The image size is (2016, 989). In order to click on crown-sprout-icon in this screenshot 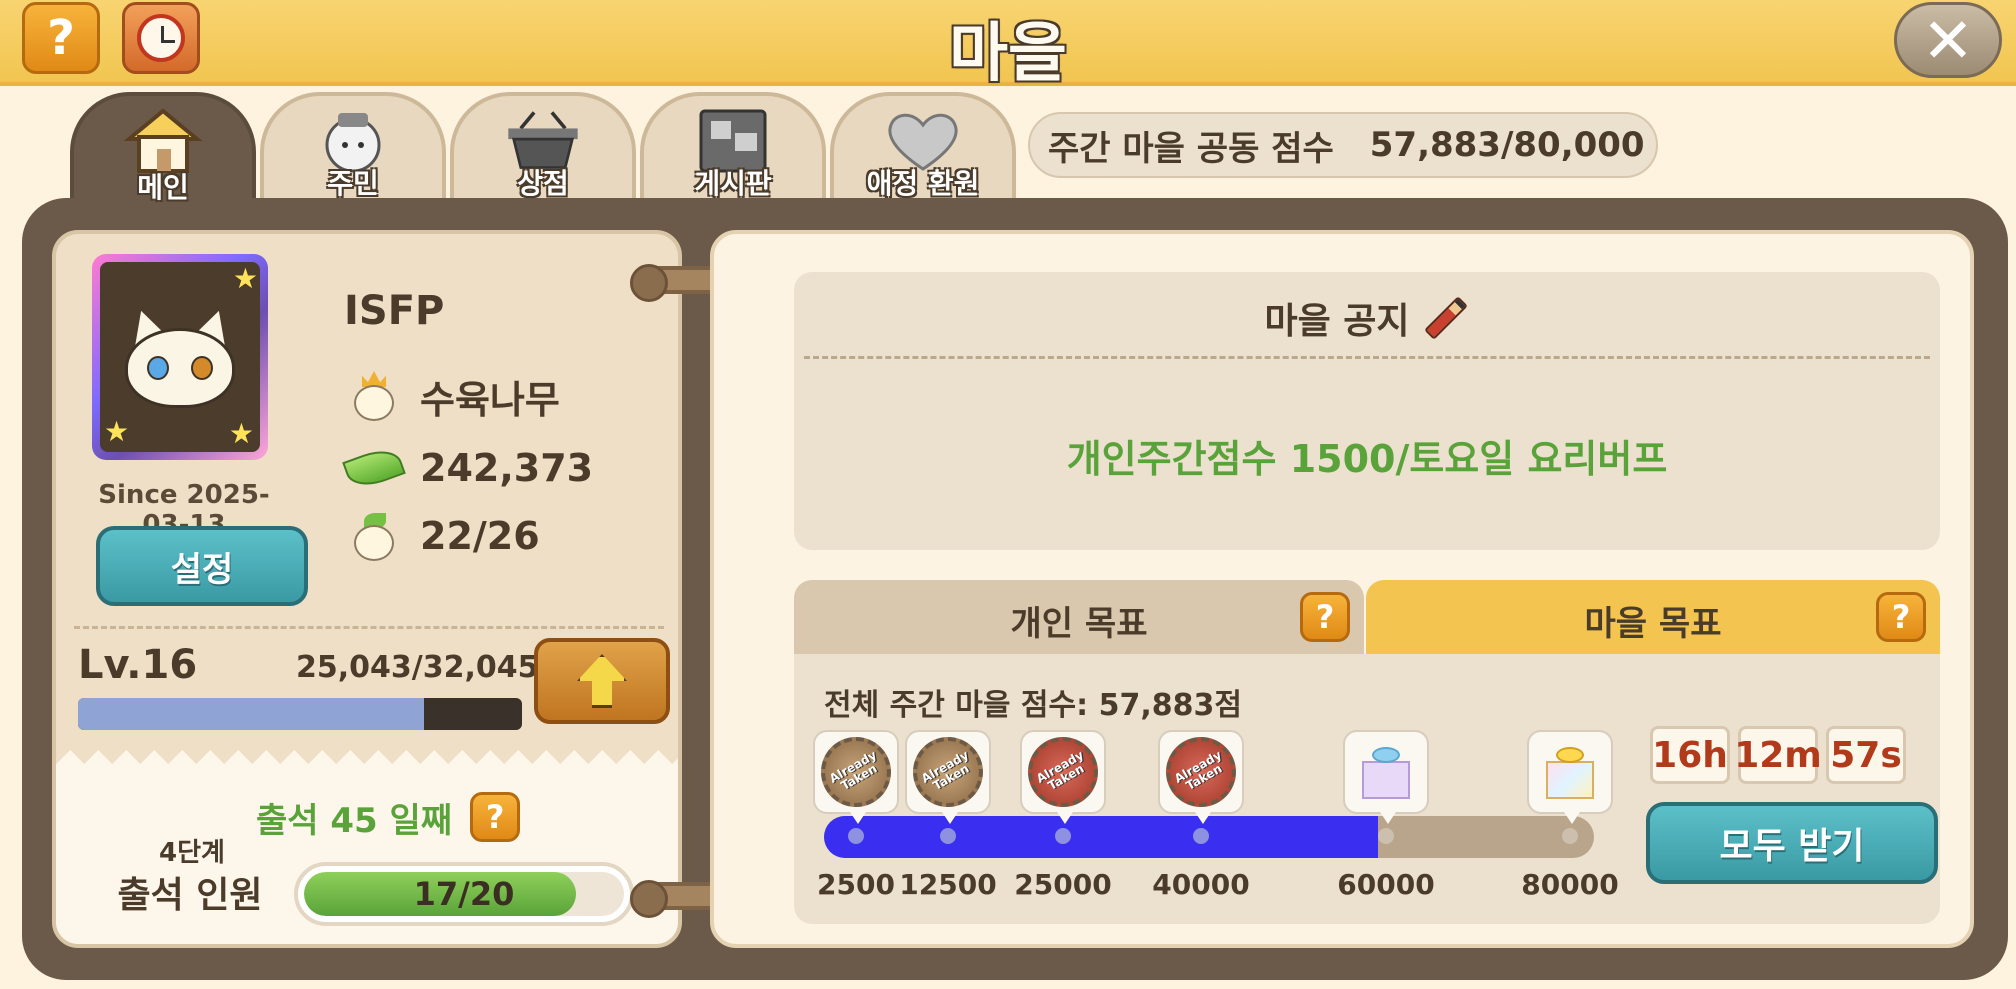, I will do `click(374, 396)`.